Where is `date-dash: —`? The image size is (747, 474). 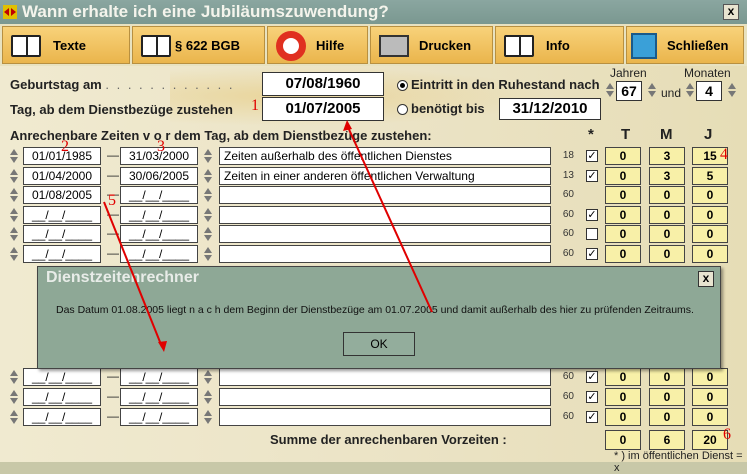
date-dash: — is located at coordinates (113, 396).